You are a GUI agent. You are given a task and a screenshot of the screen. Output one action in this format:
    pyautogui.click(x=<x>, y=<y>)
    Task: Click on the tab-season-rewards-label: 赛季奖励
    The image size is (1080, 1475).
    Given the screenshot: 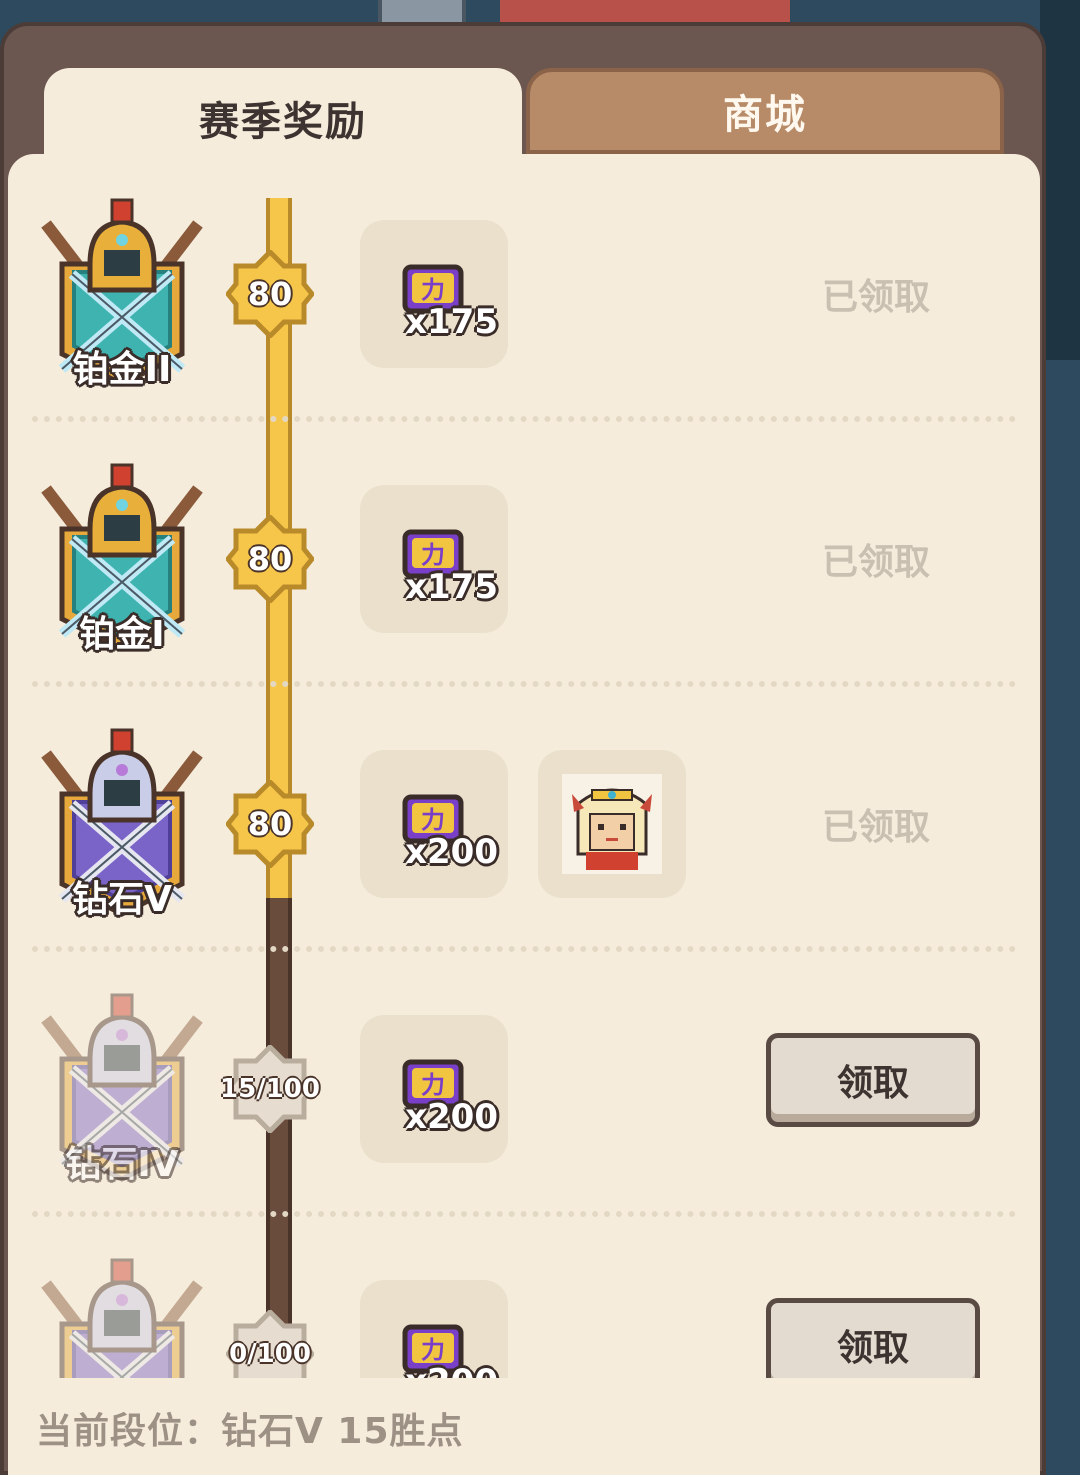 What is the action you would take?
    pyautogui.click(x=283, y=122)
    